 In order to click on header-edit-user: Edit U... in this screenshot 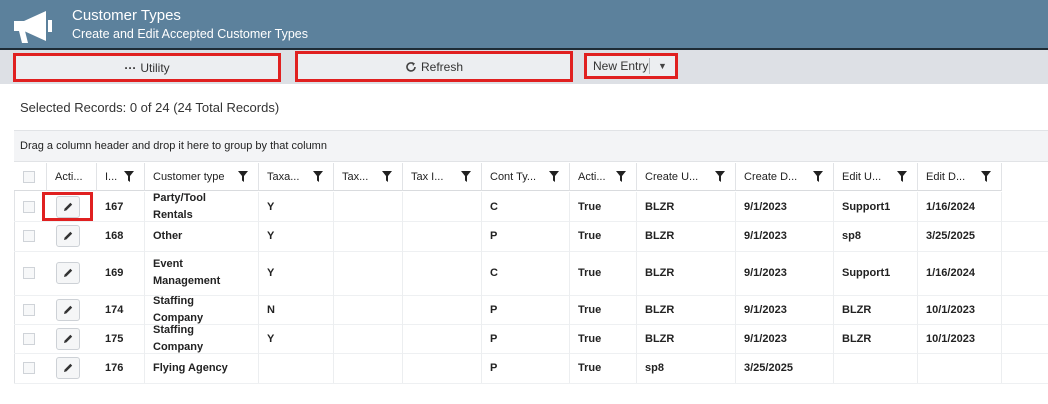, I will do `click(876, 177)`.